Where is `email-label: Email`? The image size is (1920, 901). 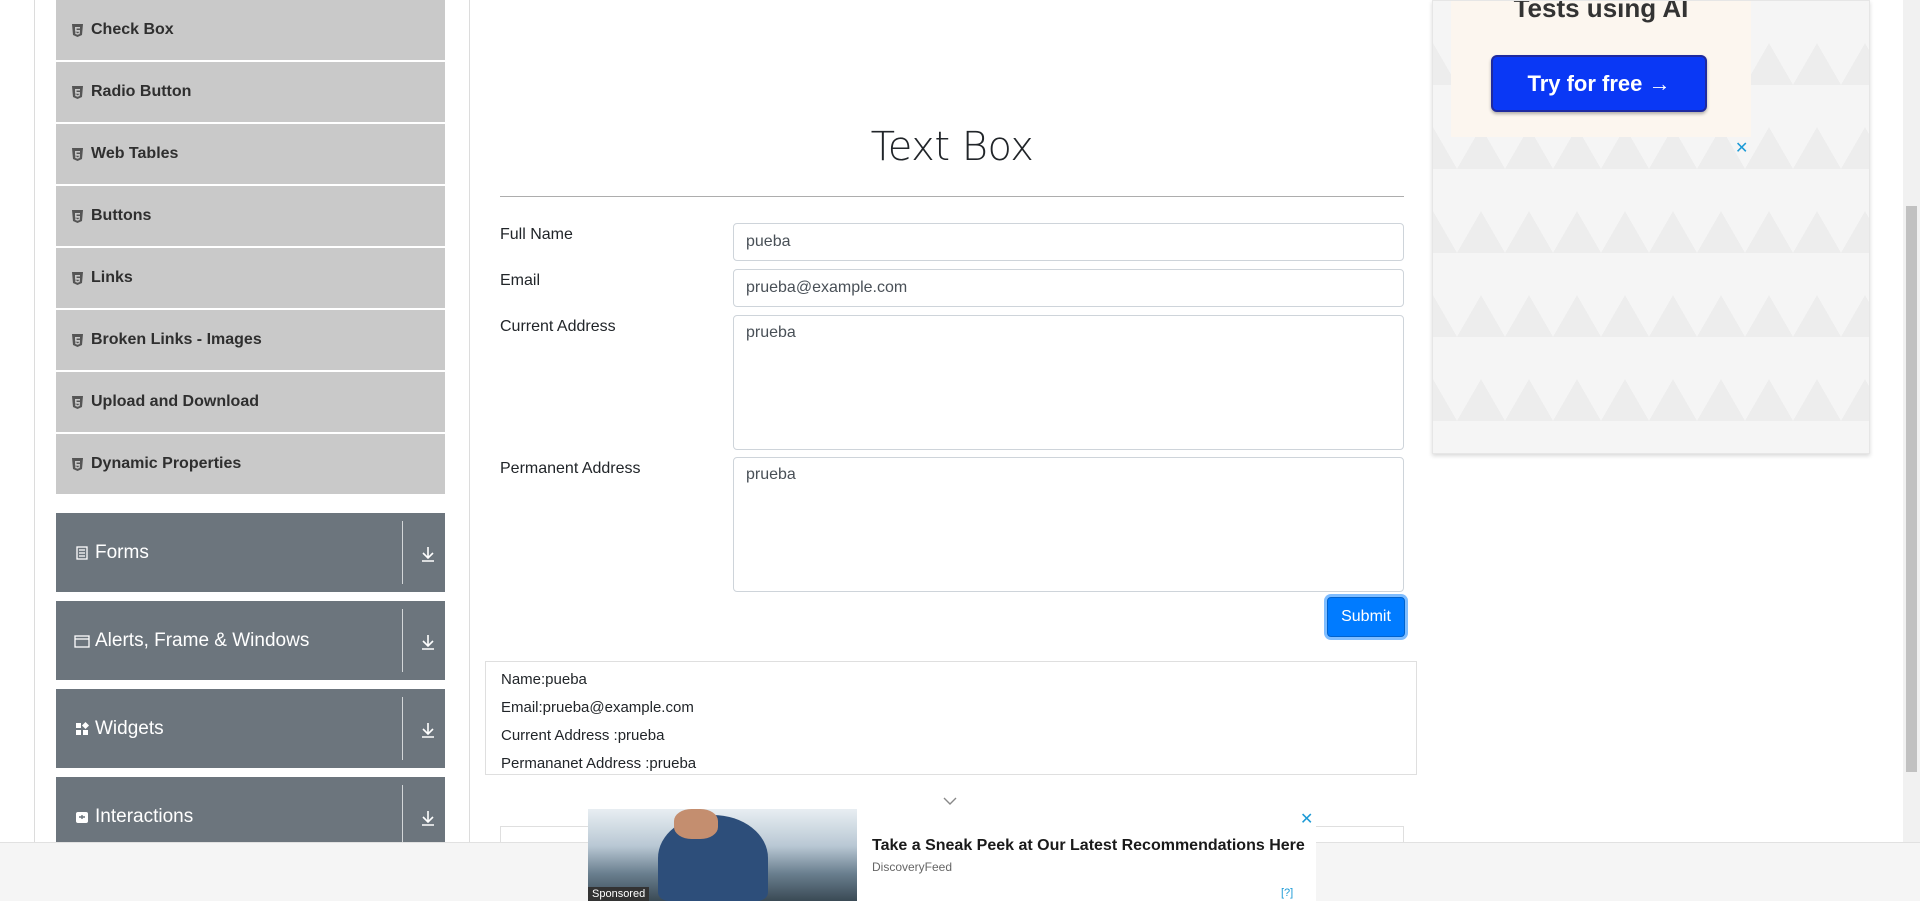
email-label: Email is located at coordinates (520, 280).